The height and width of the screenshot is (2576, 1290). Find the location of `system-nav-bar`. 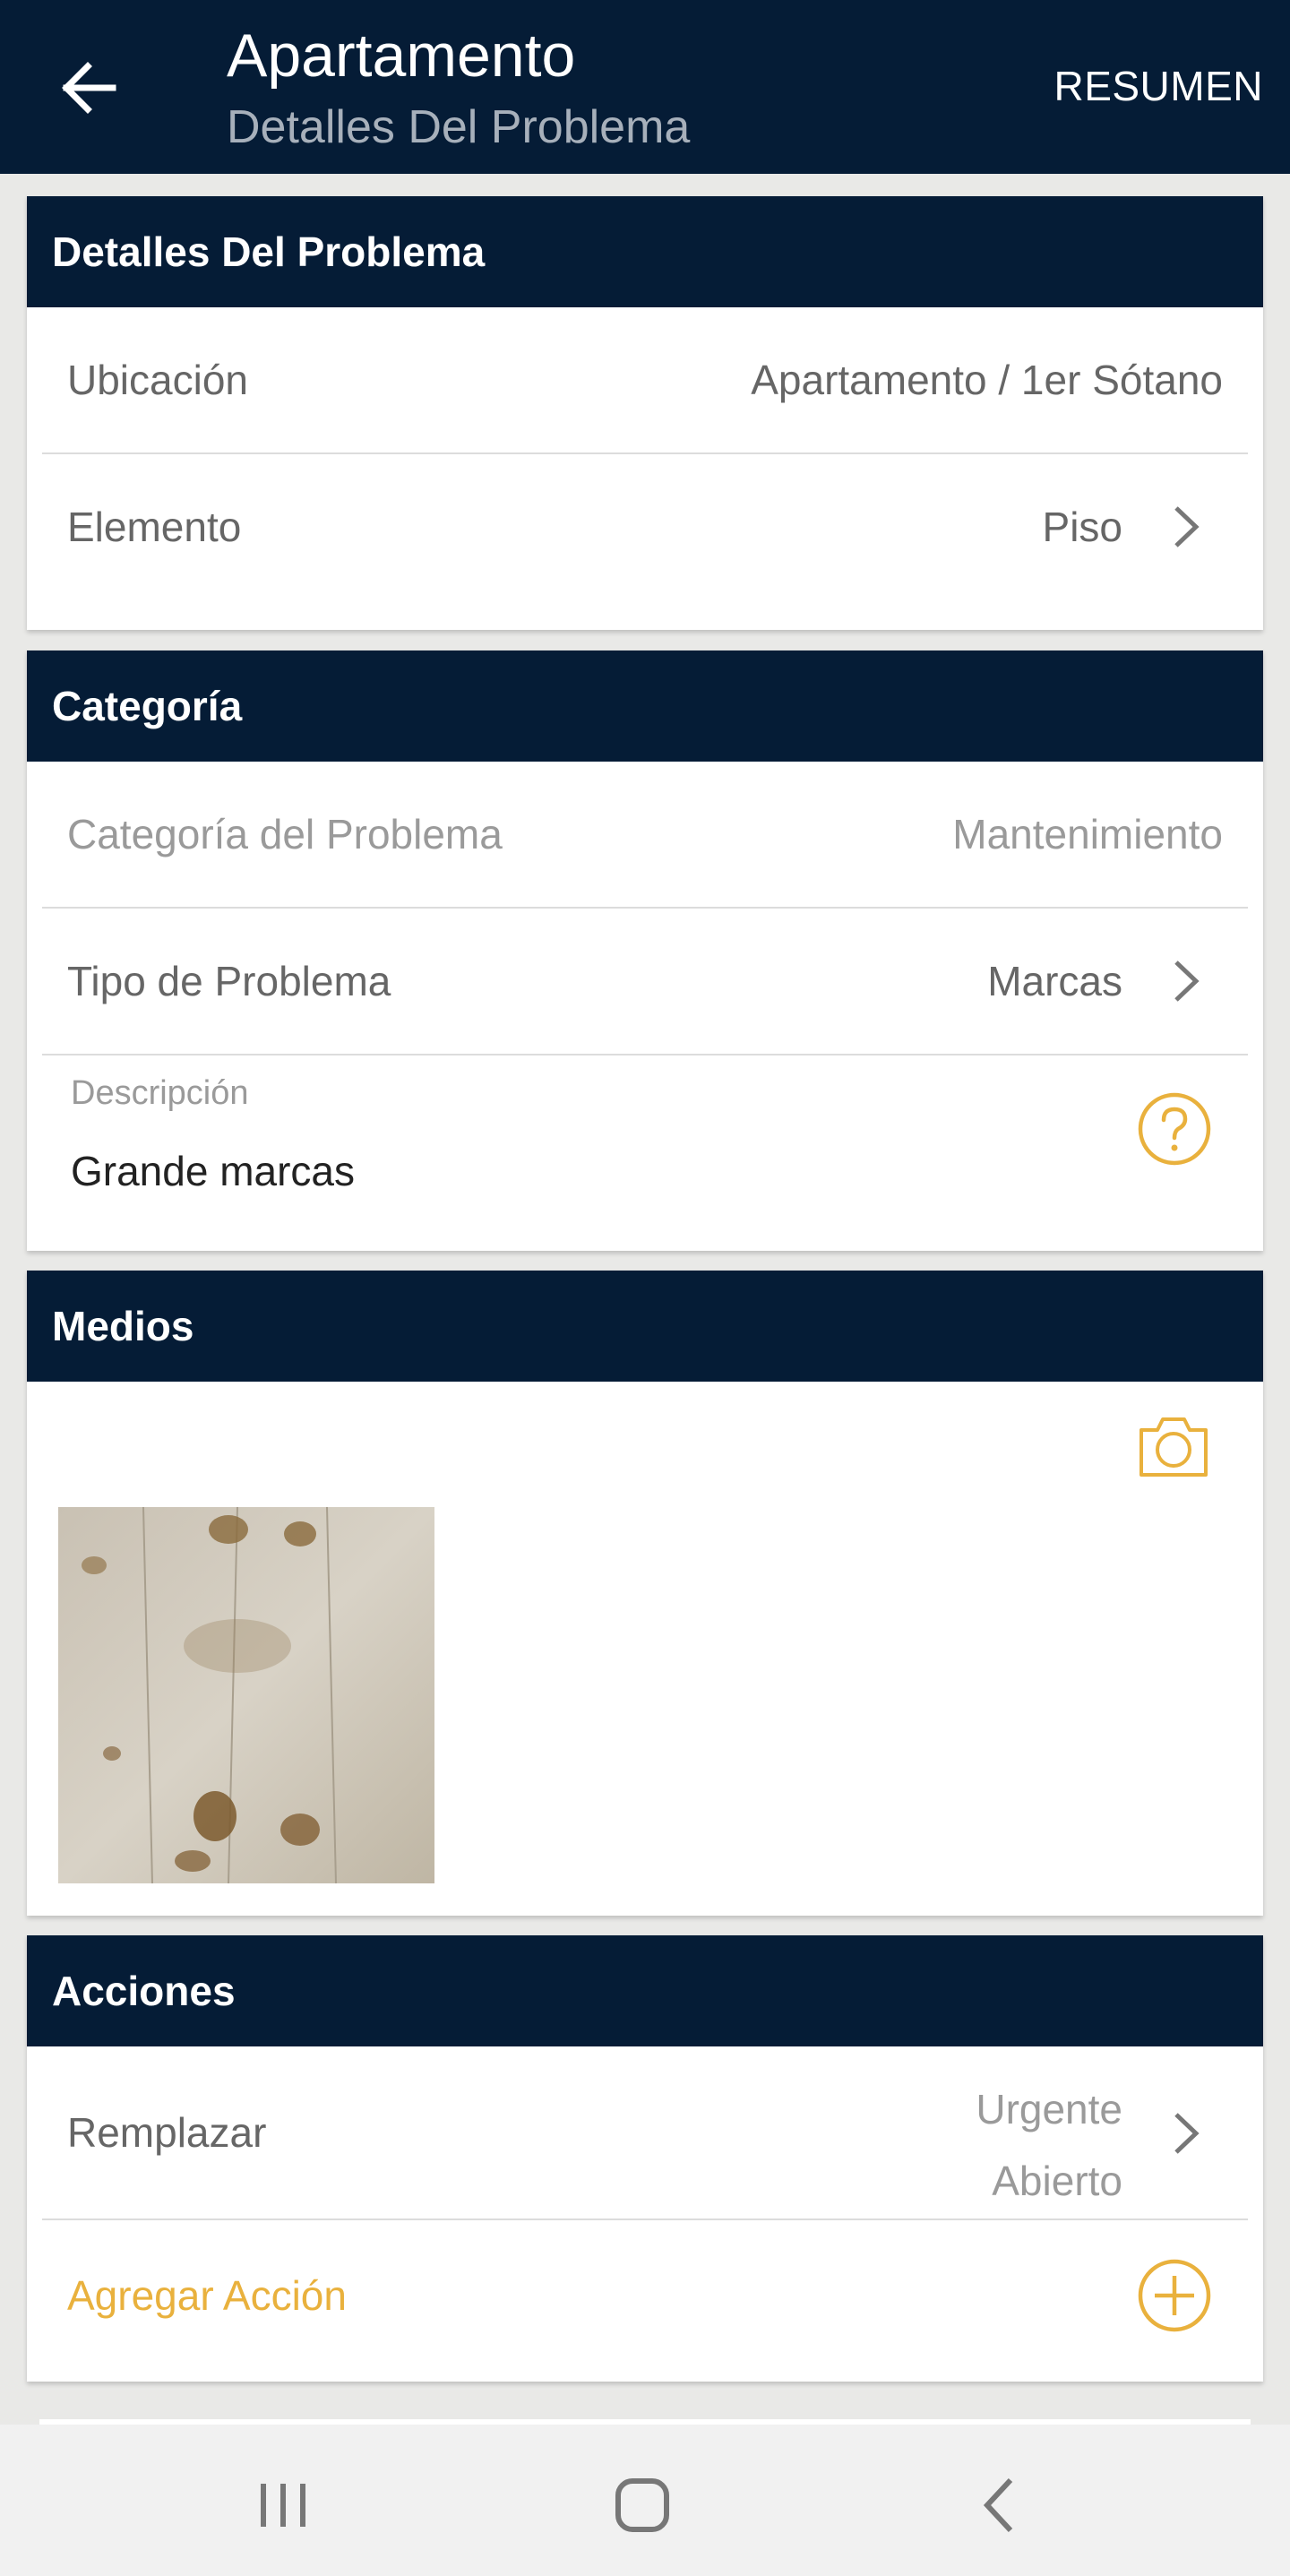

system-nav-bar is located at coordinates (645, 2500).